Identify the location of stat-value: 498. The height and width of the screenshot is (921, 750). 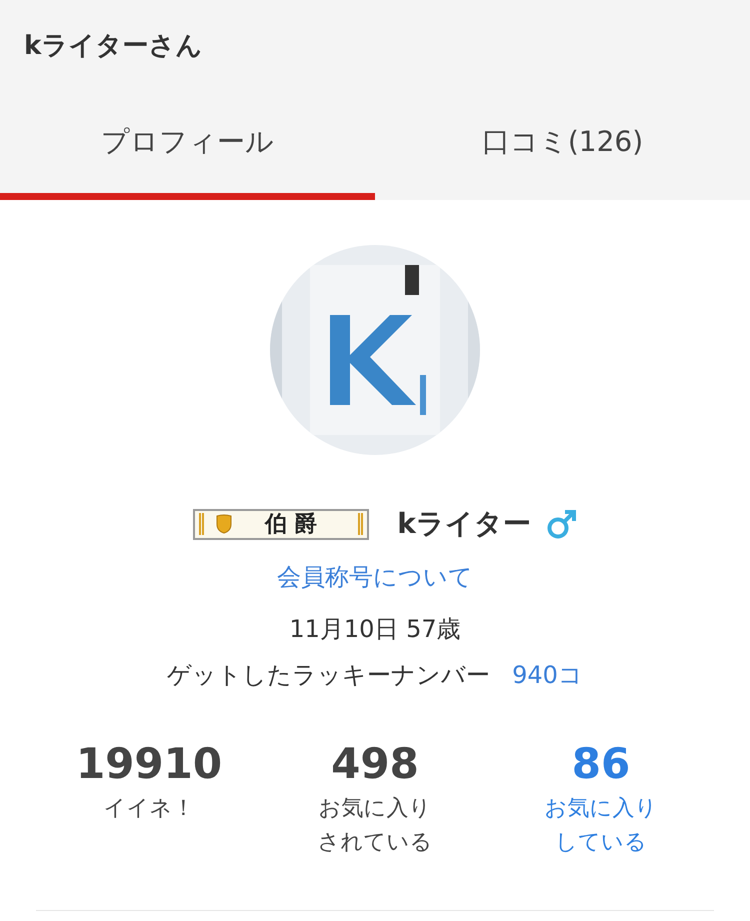
(375, 763).